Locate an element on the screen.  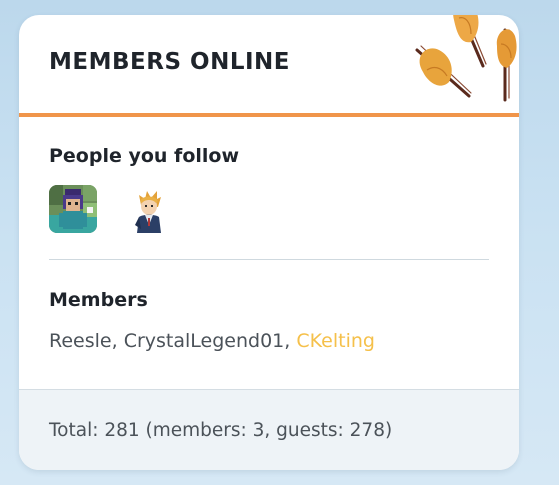
online-total-text: Total: 281 (members: 3, guests: 278) is located at coordinates (221, 430).